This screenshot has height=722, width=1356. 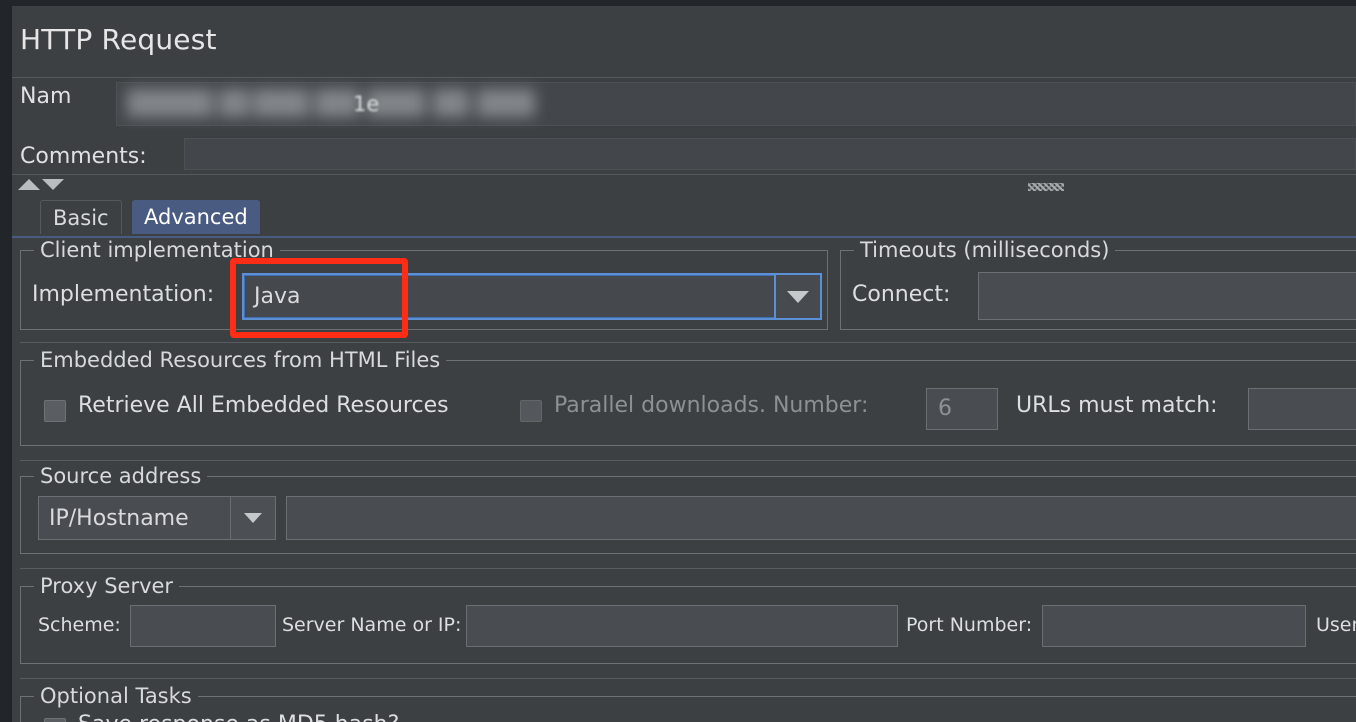 I want to click on tab-bar: Basic Advanced, so click(x=684, y=217).